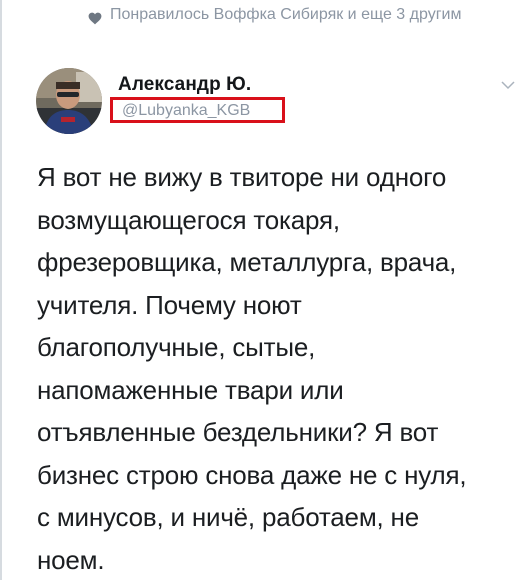 This screenshot has height=581, width=529. What do you see at coordinates (186, 111) in the screenshot?
I see `author-handle: @Lubyanka_KGB` at bounding box center [186, 111].